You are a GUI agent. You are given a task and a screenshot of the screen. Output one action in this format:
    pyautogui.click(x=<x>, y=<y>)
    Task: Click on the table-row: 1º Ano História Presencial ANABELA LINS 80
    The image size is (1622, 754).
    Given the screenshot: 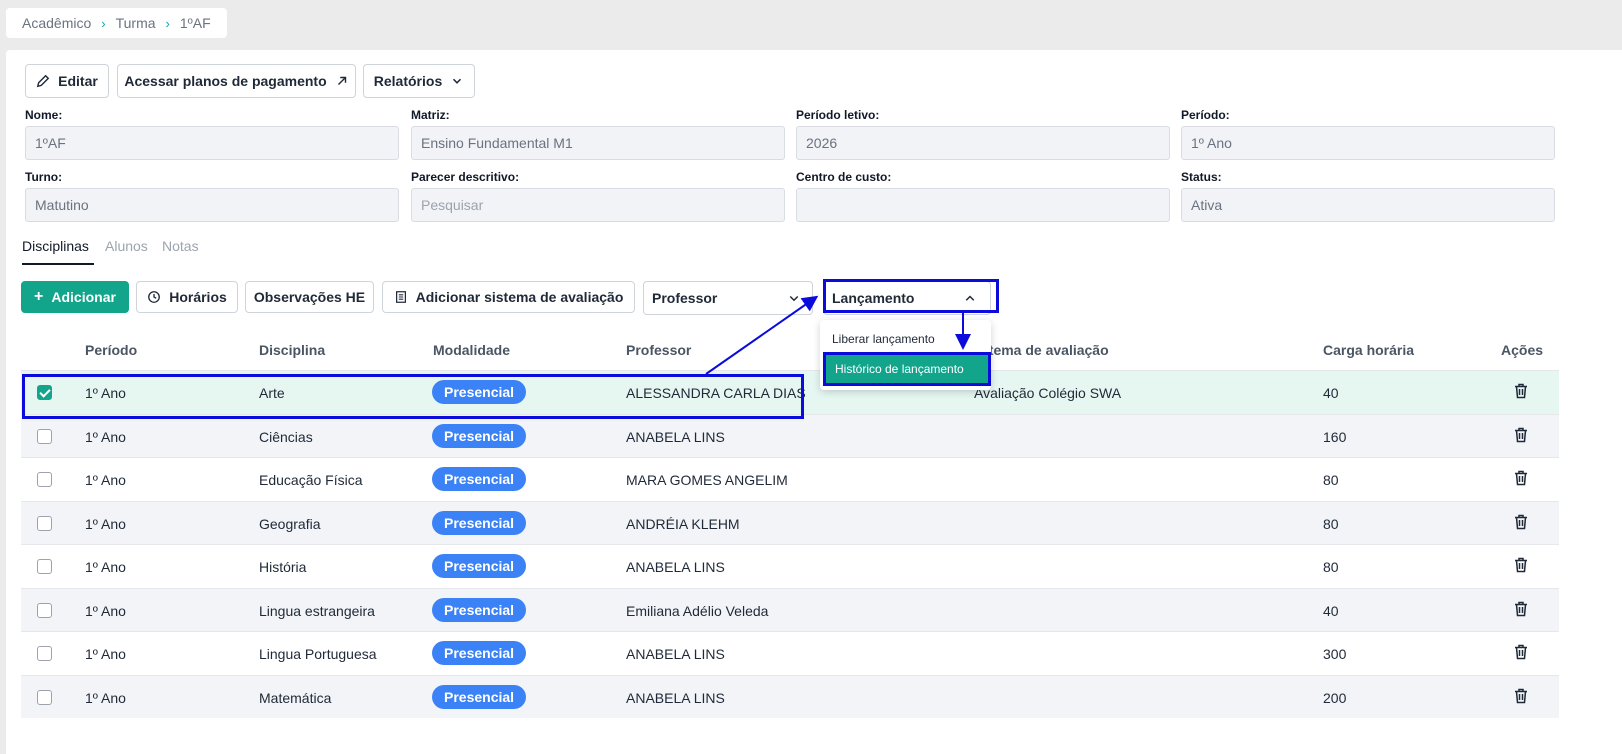 What is the action you would take?
    pyautogui.click(x=790, y=566)
    